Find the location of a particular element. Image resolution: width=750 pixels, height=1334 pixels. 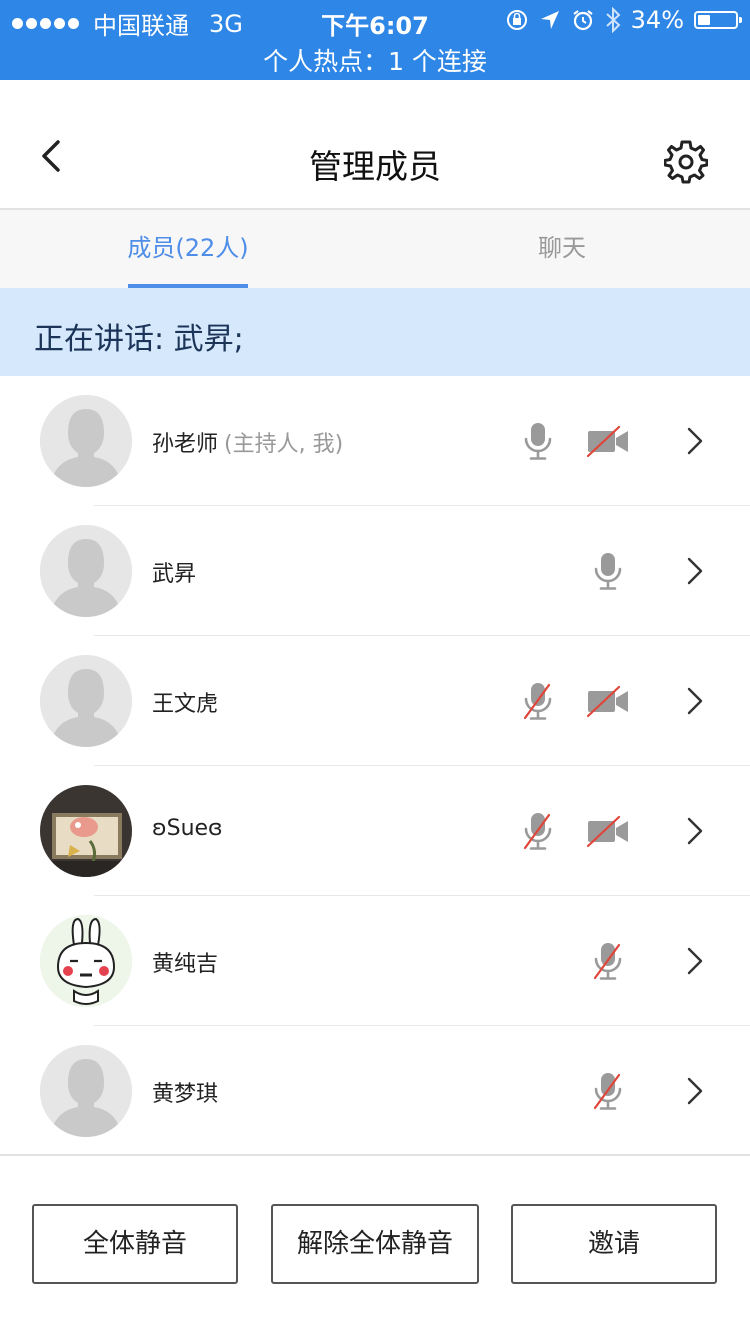

member-name: ʚSueɞ is located at coordinates (187, 828).